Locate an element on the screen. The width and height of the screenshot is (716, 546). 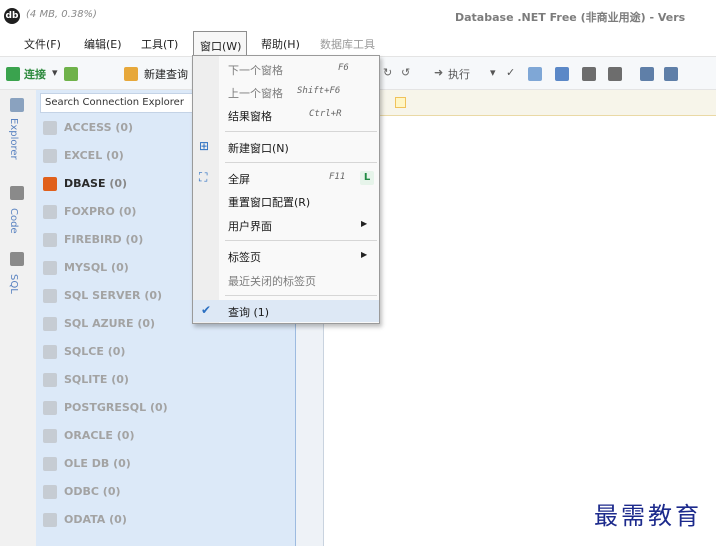
tab-sql: SQL is located at coordinates (13, 284).